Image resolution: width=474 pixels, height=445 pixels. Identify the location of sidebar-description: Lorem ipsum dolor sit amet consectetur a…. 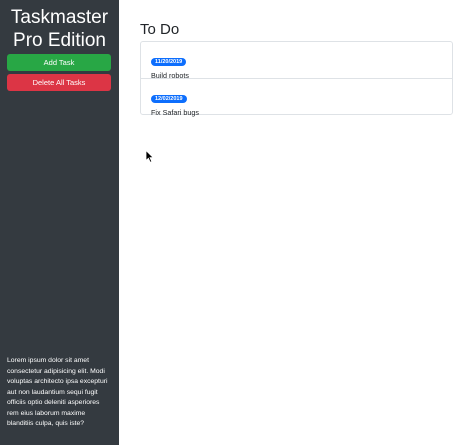
(57, 392).